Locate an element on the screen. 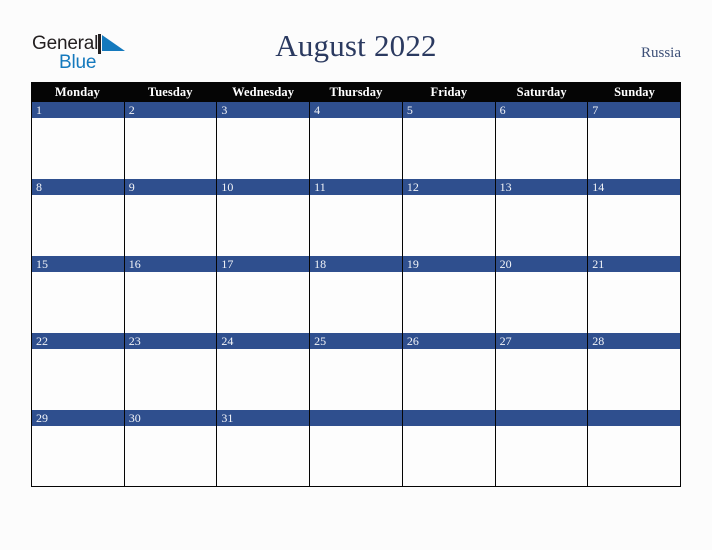 This screenshot has height=550, width=712. day-number: 8 is located at coordinates (39, 187).